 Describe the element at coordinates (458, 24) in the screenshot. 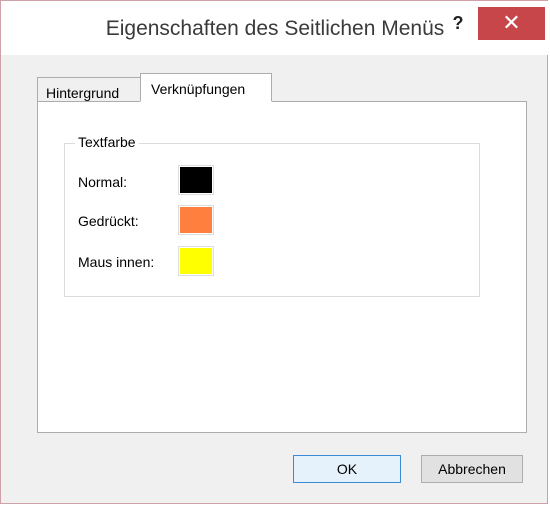

I see `help-button: ?` at that location.